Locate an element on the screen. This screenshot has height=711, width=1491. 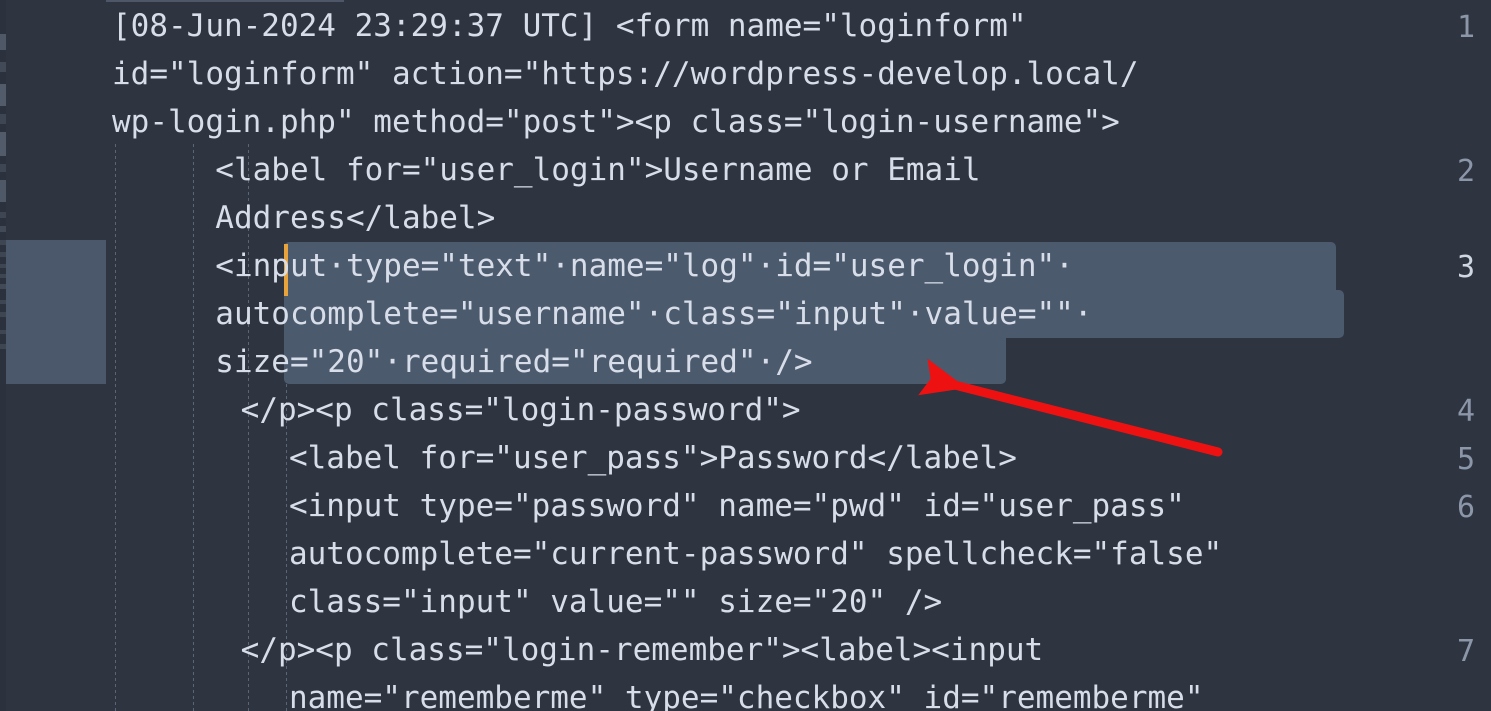
code-row-selected: size="20"·required="required"·/> is located at coordinates (439, 362).